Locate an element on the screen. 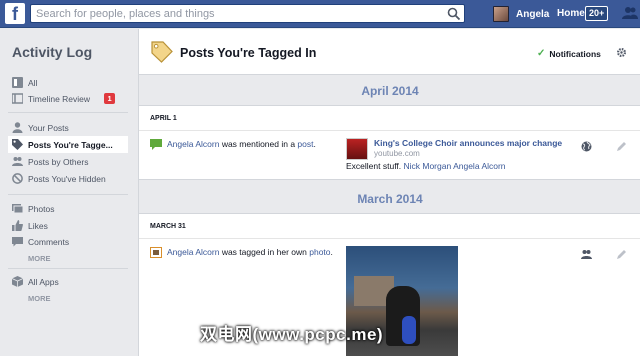  notifications-toggle: ✓ Notifications is located at coordinates (569, 53).